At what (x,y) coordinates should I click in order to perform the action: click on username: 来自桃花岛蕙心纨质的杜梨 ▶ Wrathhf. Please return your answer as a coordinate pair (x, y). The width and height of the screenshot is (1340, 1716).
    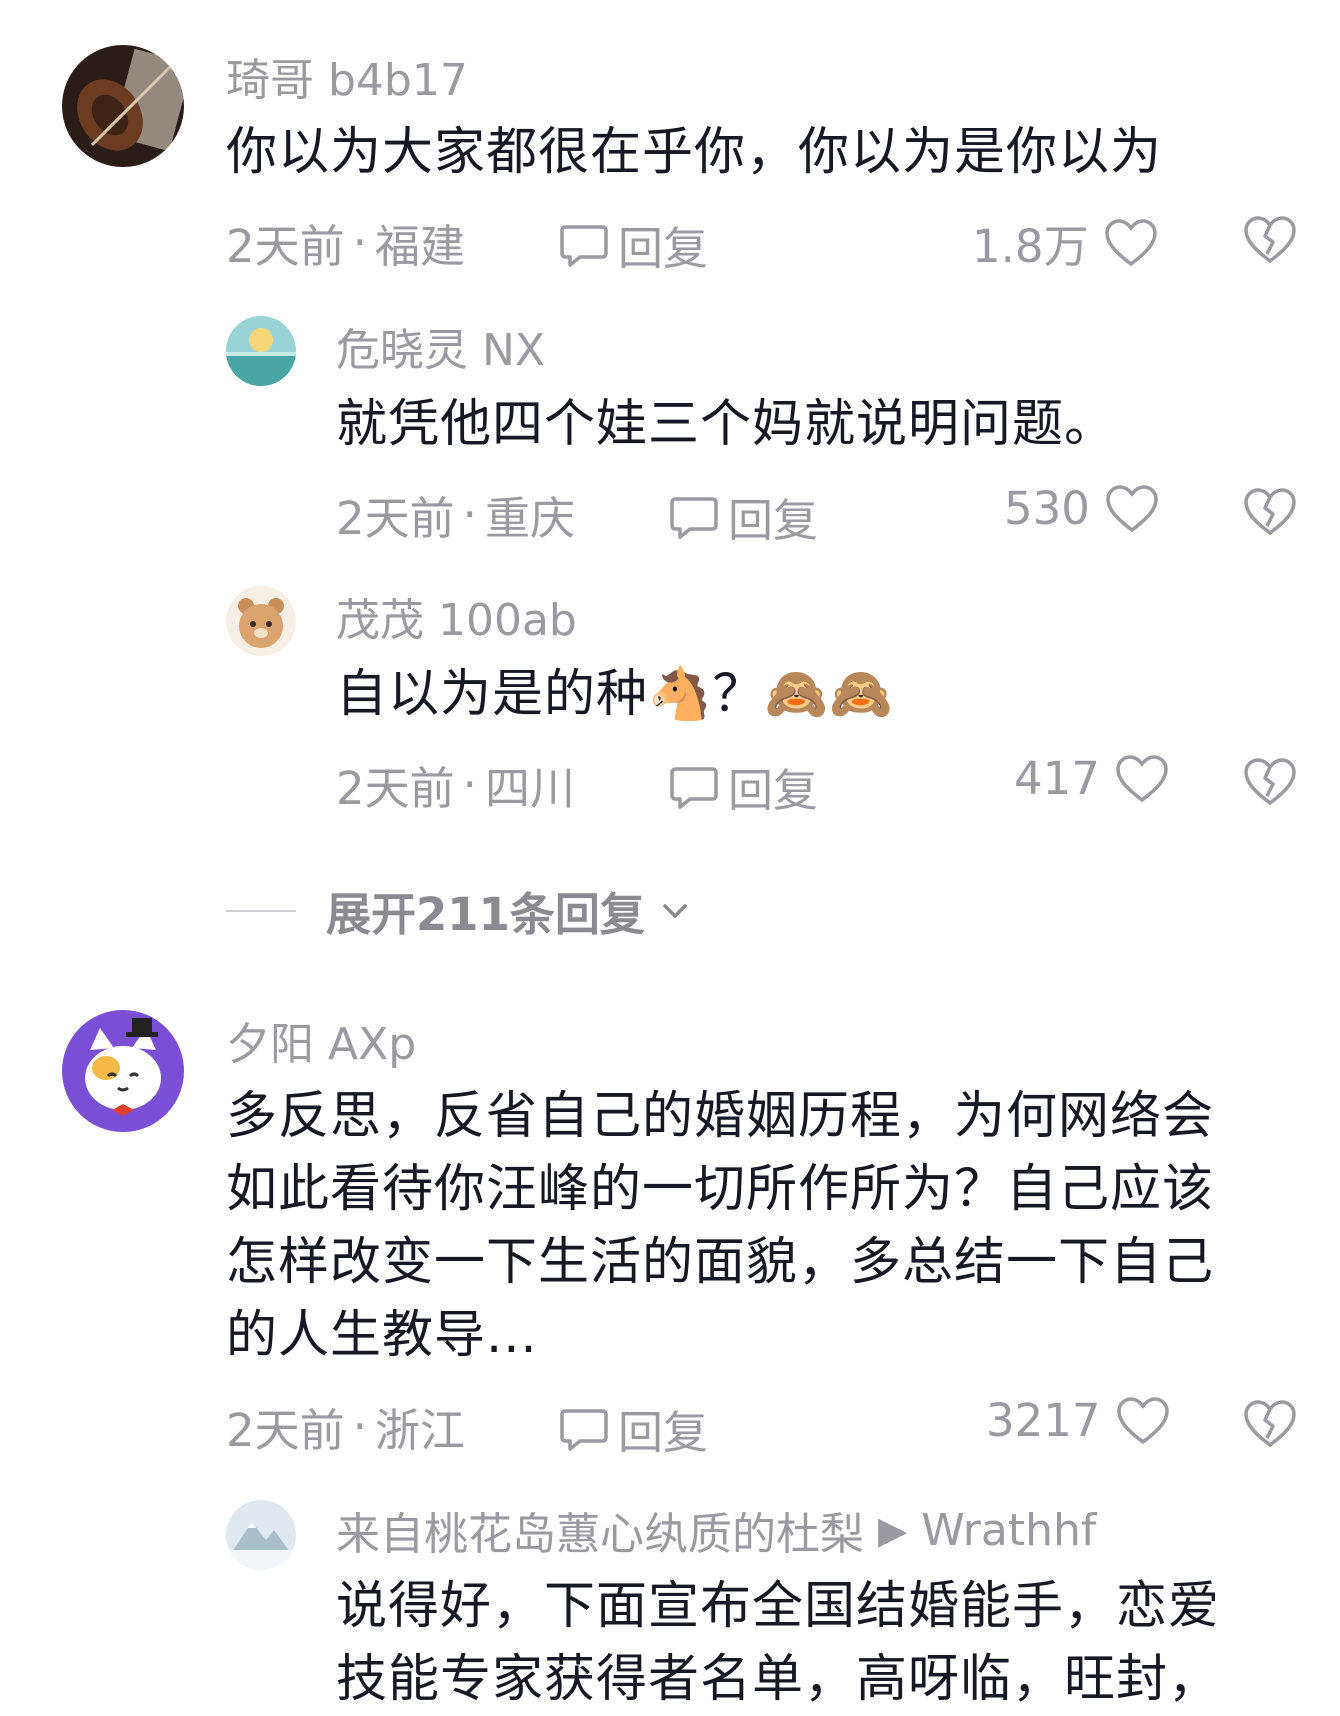
    Looking at the image, I should click on (716, 1530).